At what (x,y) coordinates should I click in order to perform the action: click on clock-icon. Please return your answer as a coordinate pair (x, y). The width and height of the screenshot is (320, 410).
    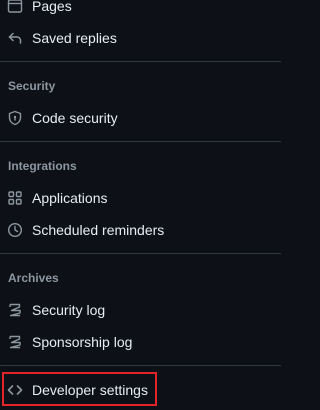
    Looking at the image, I should click on (15, 230).